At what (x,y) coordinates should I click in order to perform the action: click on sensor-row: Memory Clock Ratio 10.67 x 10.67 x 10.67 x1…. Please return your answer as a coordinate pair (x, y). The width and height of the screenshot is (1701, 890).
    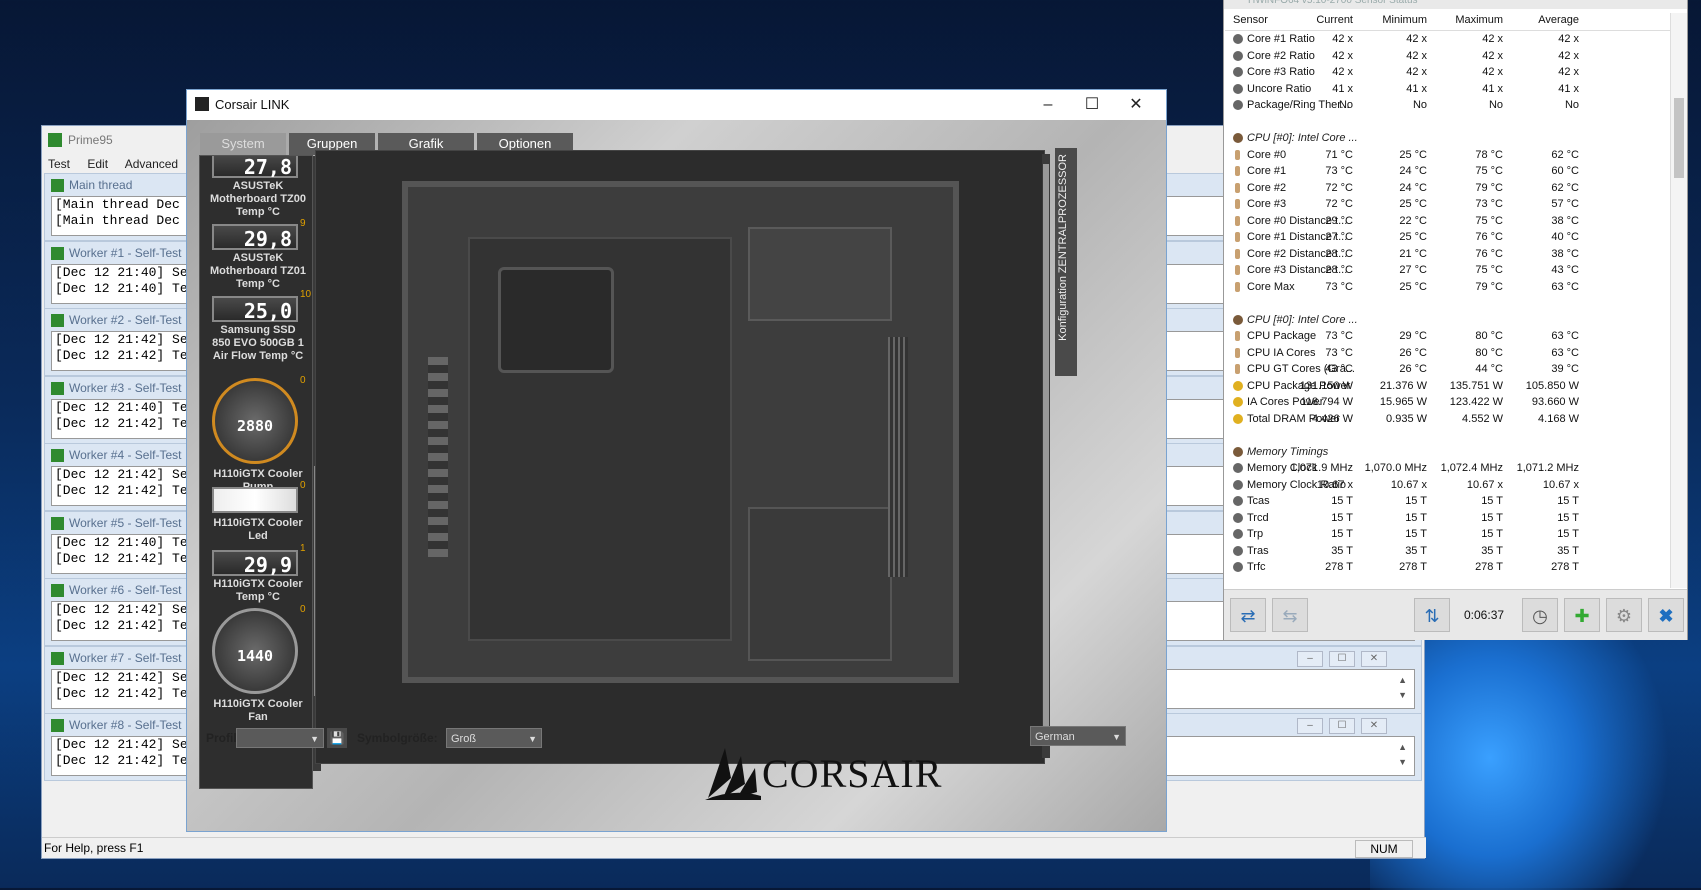
    Looking at the image, I should click on (1448, 485).